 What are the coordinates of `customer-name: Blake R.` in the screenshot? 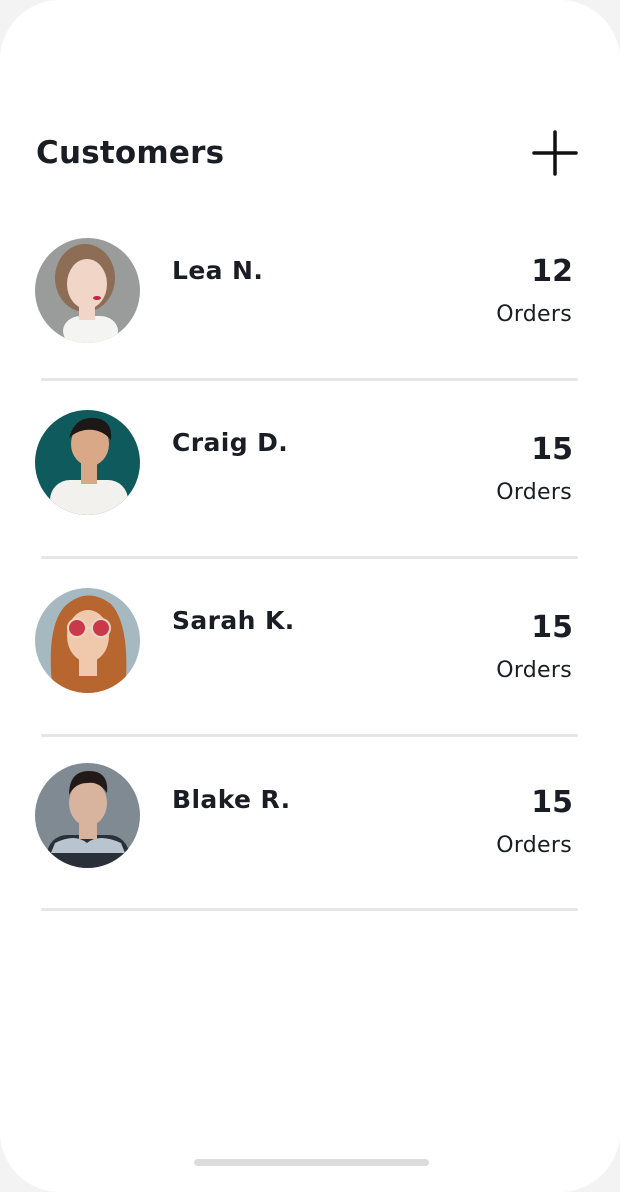 It's located at (231, 799).